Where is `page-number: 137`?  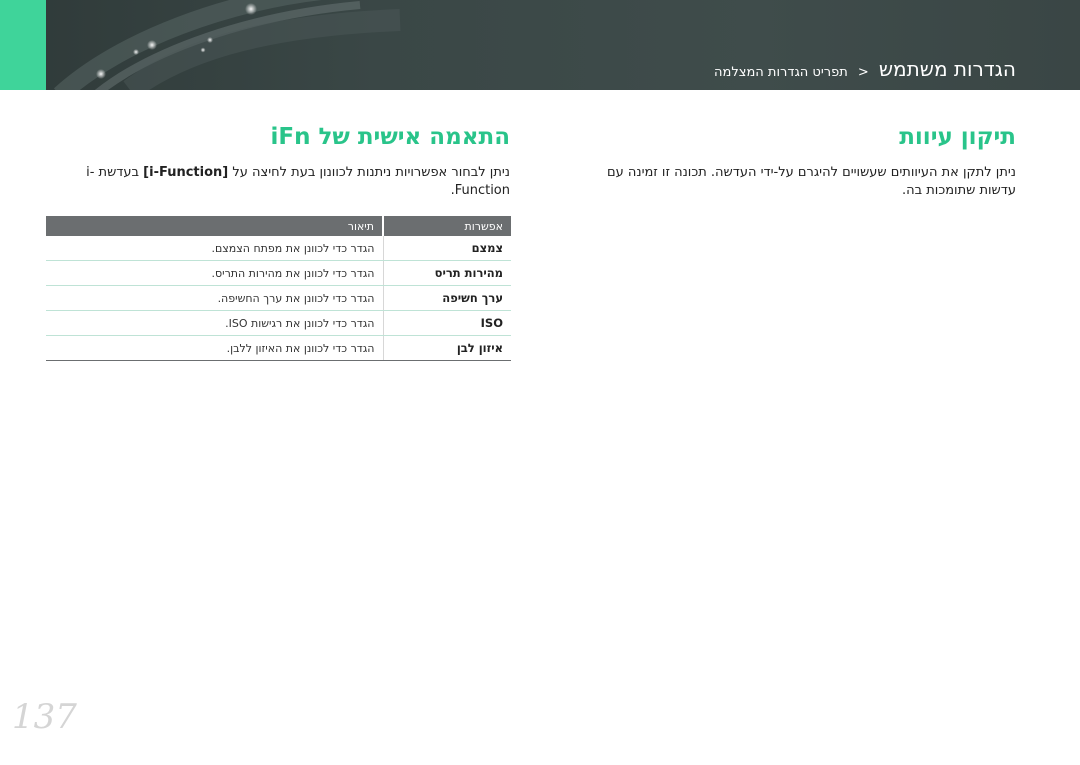 page-number: 137 is located at coordinates (44, 717).